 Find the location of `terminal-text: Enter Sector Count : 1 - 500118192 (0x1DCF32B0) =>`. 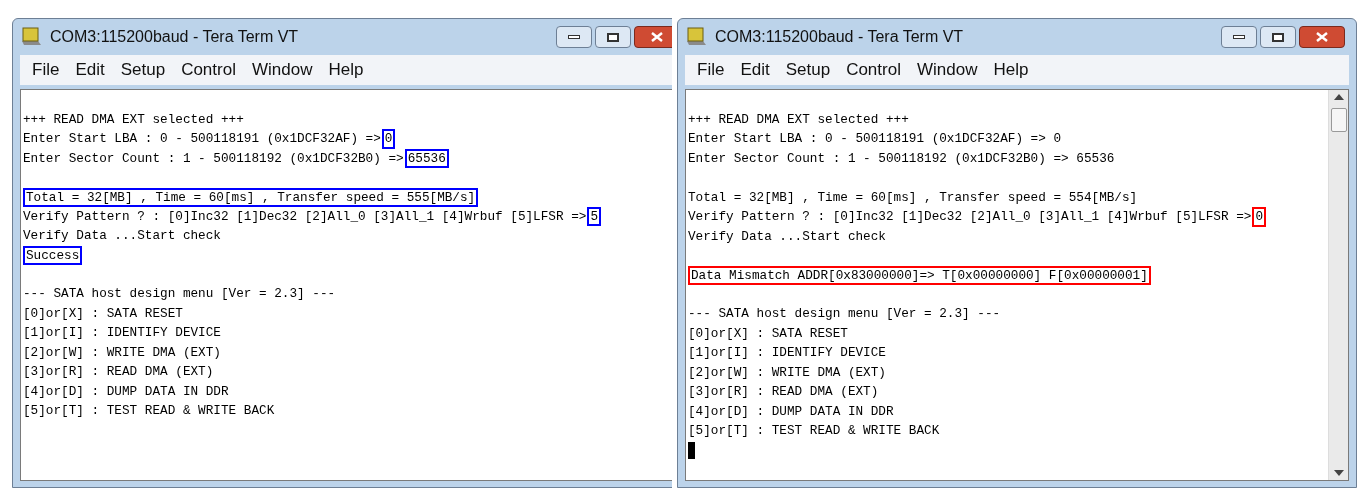

terminal-text: Enter Sector Count : 1 - 500118192 (0x1DCF32B0) => is located at coordinates (214, 158).